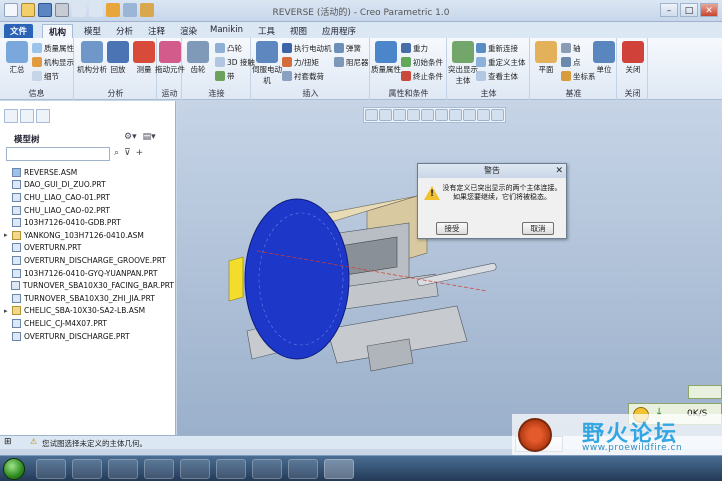  What do you see at coordinates (89, 172) in the screenshot?
I see `tree-item: REVERSE.ASM` at bounding box center [89, 172].